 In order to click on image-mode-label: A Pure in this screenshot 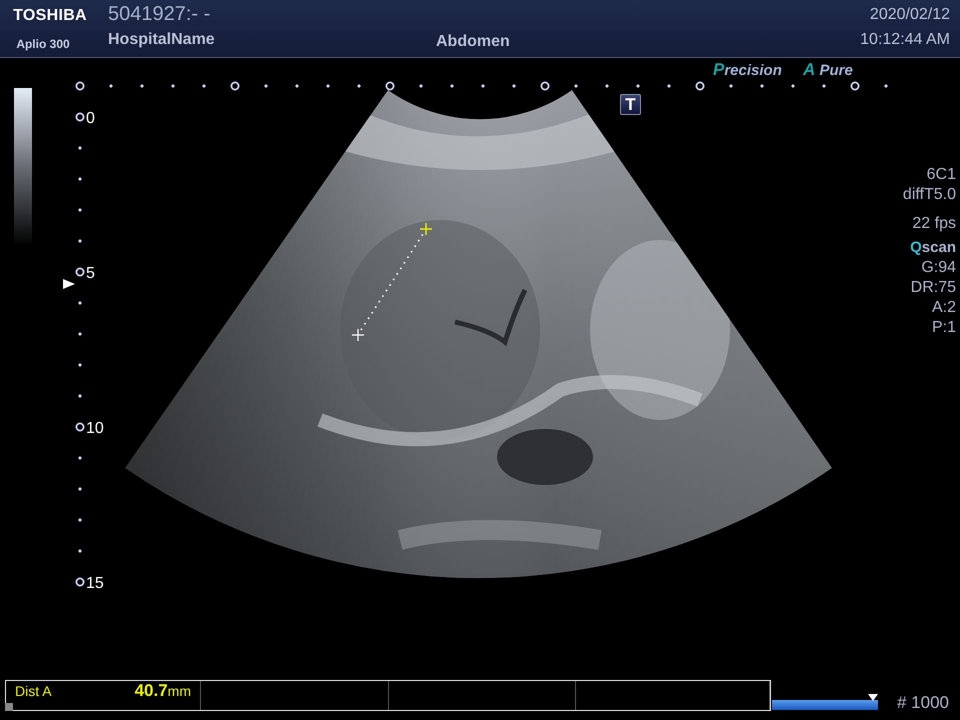, I will do `click(828, 70)`.